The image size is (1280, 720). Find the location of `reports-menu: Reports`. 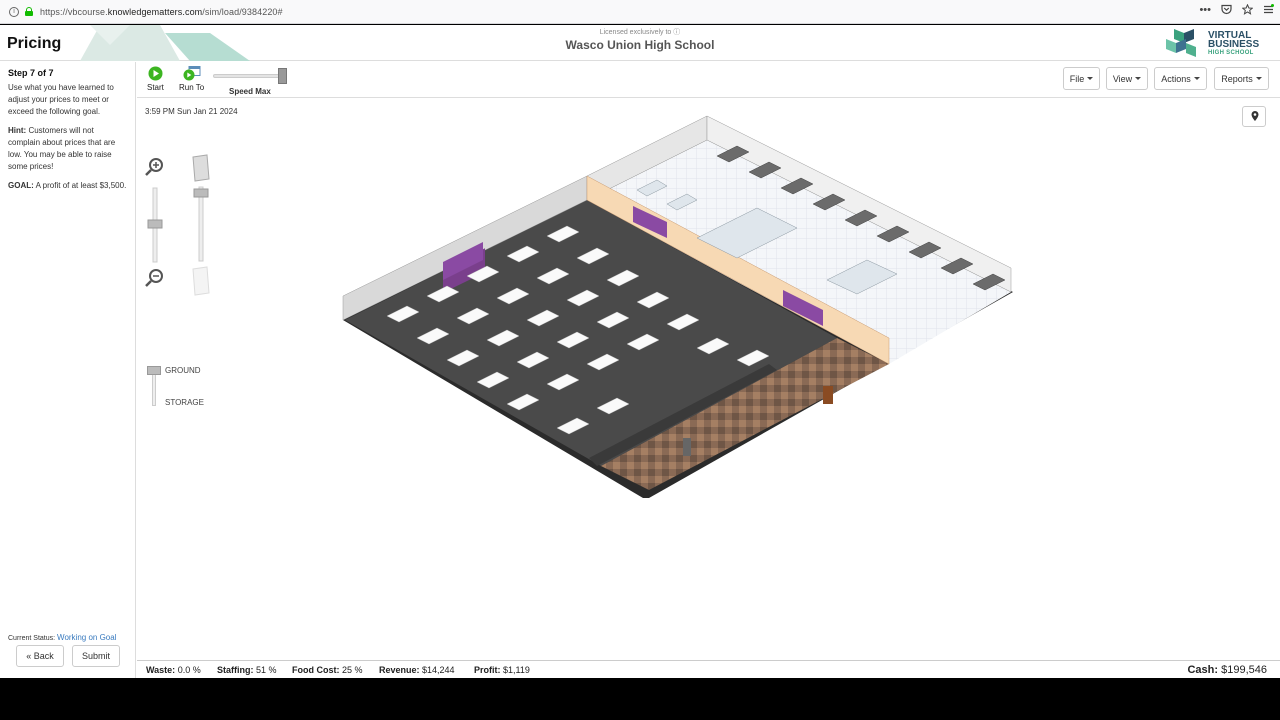

reports-menu: Reports is located at coordinates (1241, 78).